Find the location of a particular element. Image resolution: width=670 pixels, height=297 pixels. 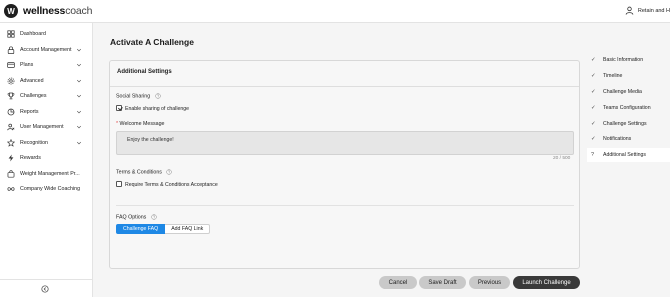

terms-label-text: Terms & Conditions is located at coordinates (139, 172).